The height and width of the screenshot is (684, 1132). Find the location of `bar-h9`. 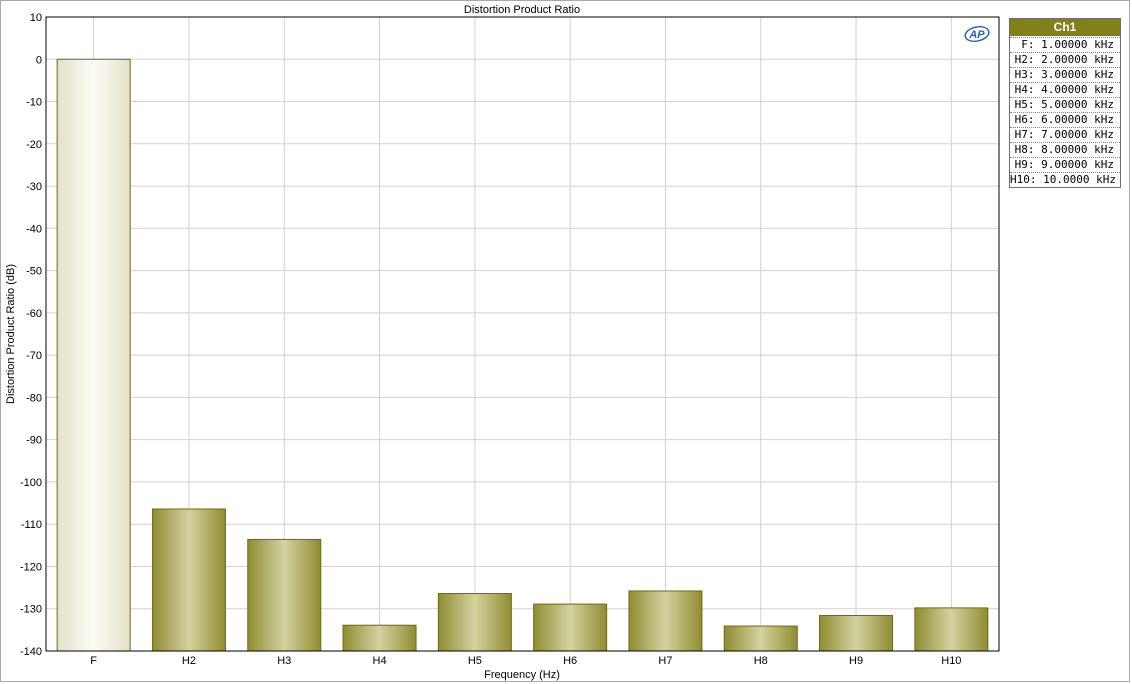

bar-h9 is located at coordinates (856, 633).